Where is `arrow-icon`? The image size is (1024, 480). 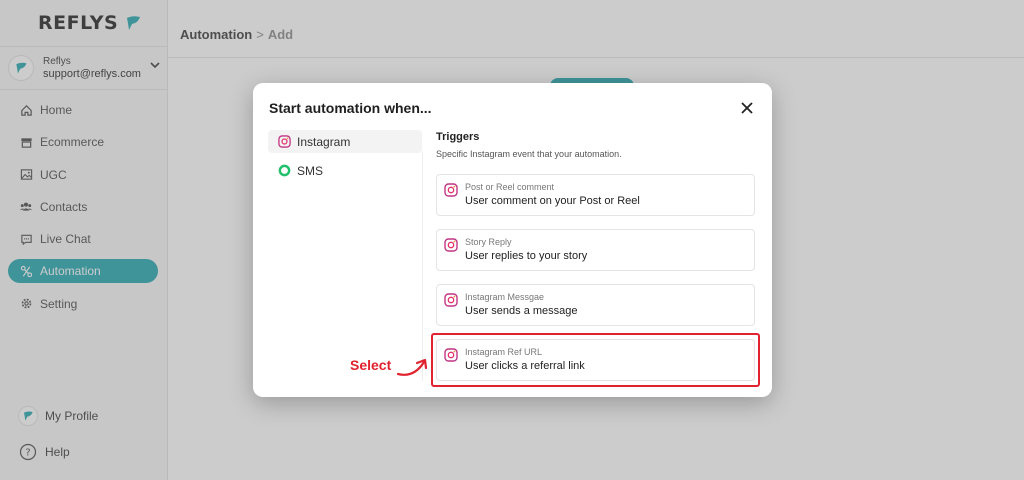 arrow-icon is located at coordinates (412, 367).